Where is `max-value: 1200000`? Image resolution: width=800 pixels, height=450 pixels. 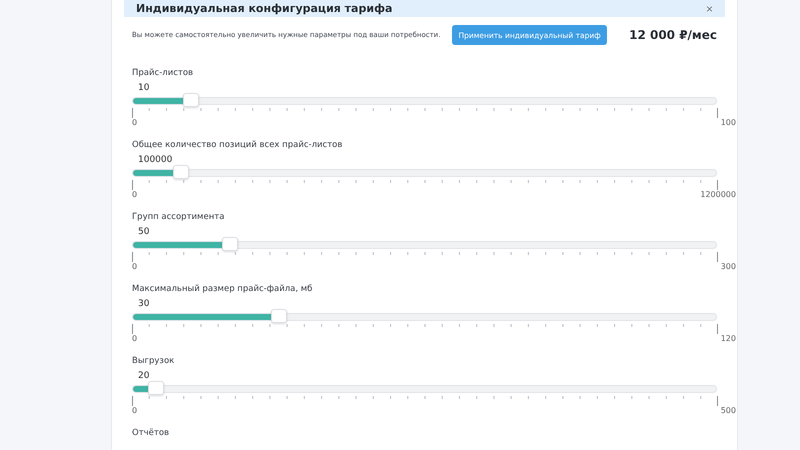
max-value: 1200000 is located at coordinates (718, 194).